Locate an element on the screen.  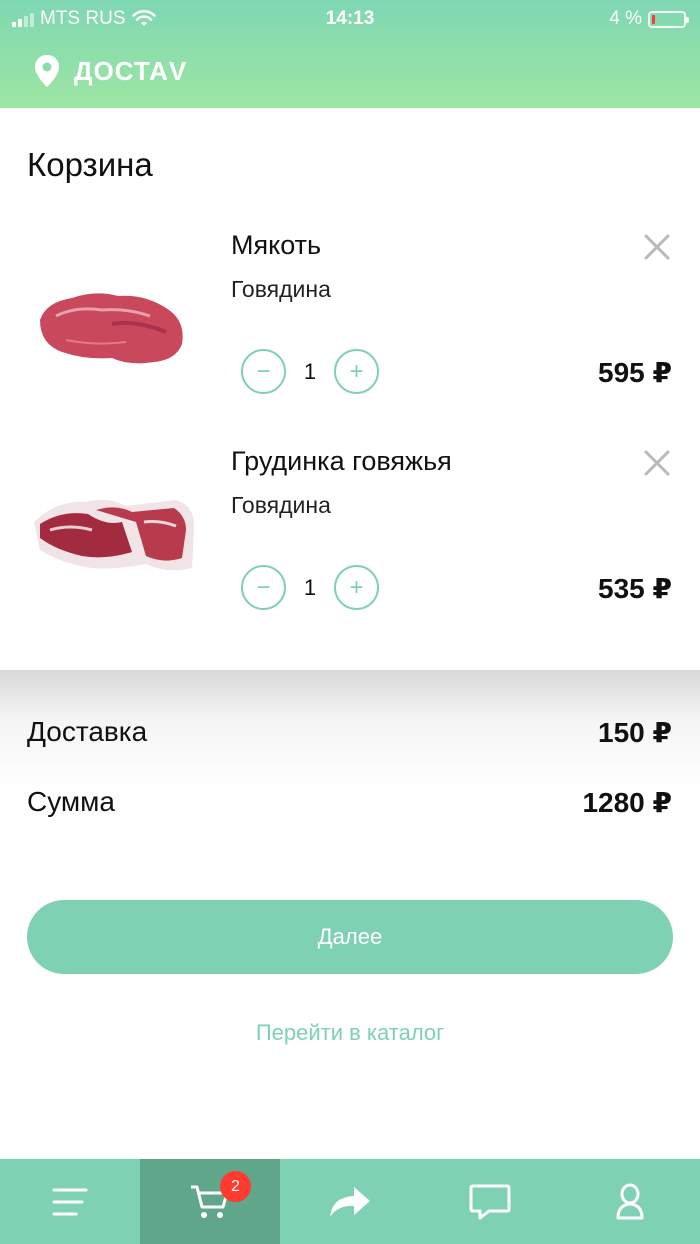
battery-percent: 4 % is located at coordinates (625, 18).